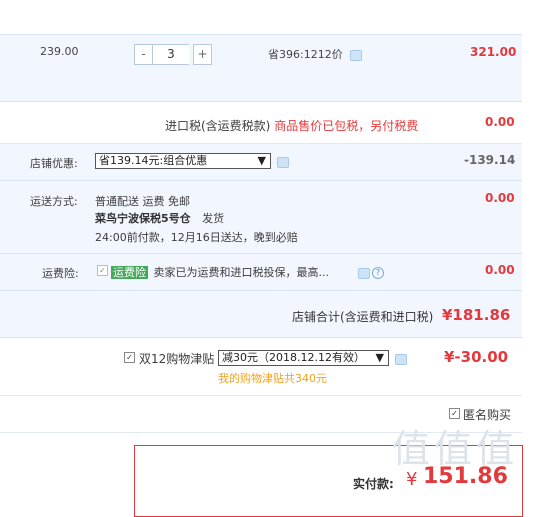 The image size is (535, 517). I want to click on payment-currency: ¥, so click(412, 479).